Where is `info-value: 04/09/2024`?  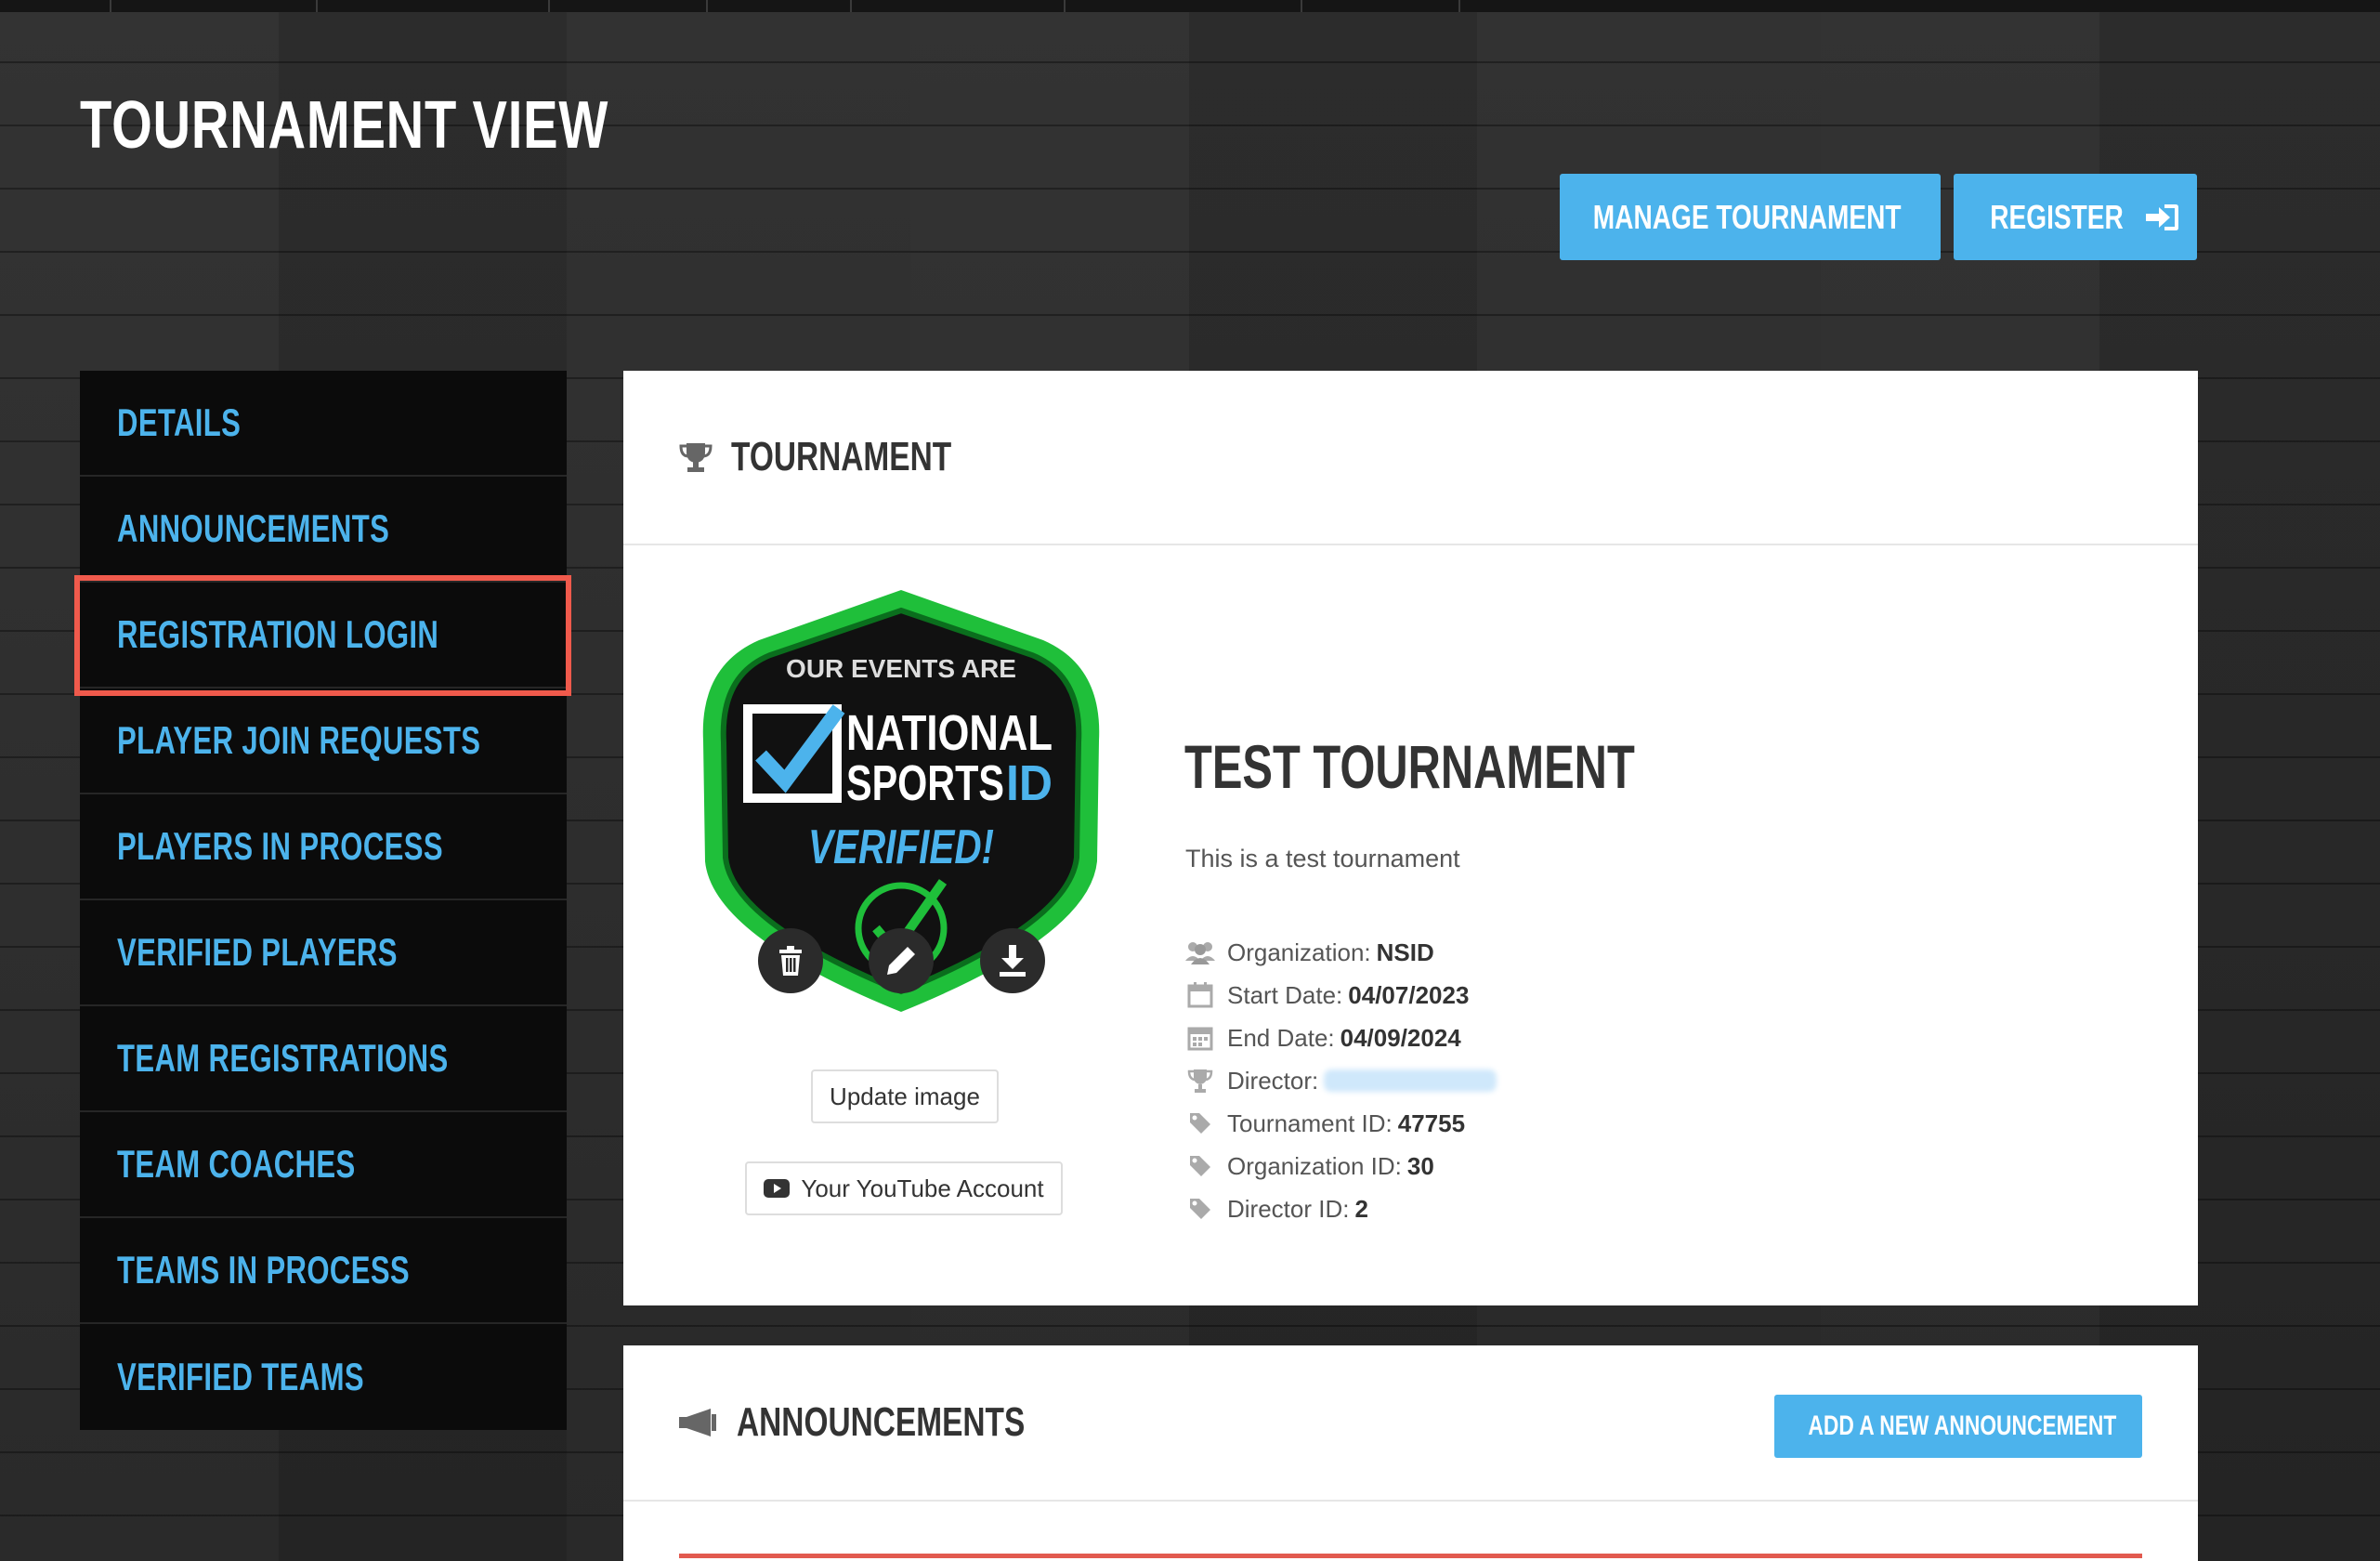 info-value: 04/09/2024 is located at coordinates (1400, 1037).